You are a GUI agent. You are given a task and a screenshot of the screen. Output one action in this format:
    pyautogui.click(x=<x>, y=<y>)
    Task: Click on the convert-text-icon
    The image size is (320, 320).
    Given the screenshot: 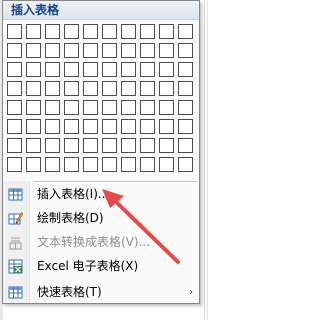 What is the action you would take?
    pyautogui.click(x=15, y=242)
    